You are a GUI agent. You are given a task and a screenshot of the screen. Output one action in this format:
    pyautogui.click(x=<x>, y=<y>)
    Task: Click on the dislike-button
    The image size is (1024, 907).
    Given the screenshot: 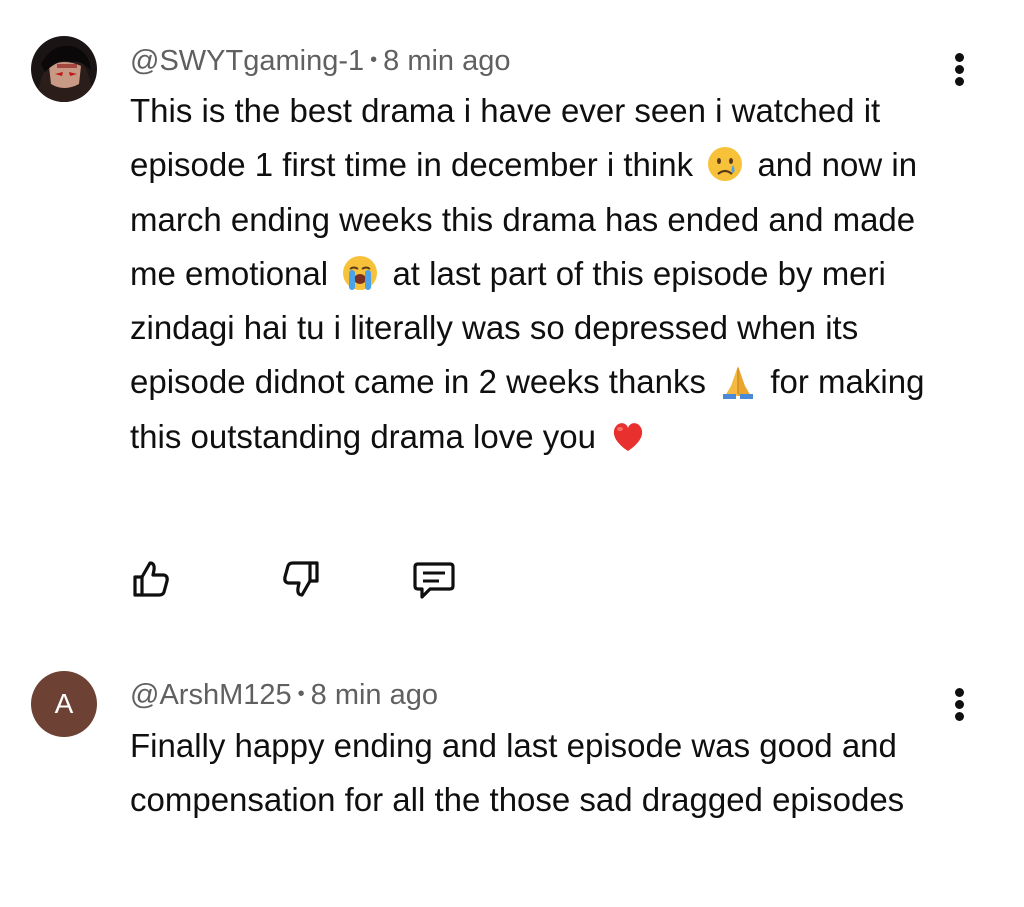 What is the action you would take?
    pyautogui.click(x=301, y=579)
    